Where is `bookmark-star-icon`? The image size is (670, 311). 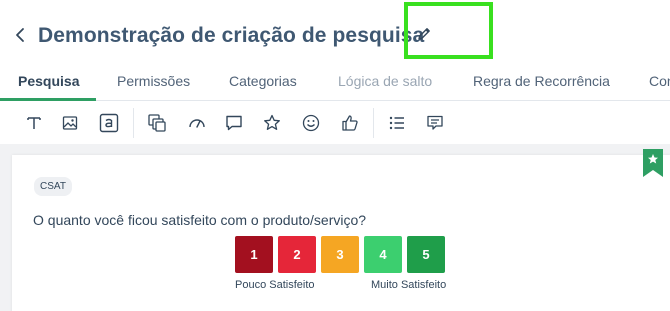
bookmark-star-icon is located at coordinates (653, 164).